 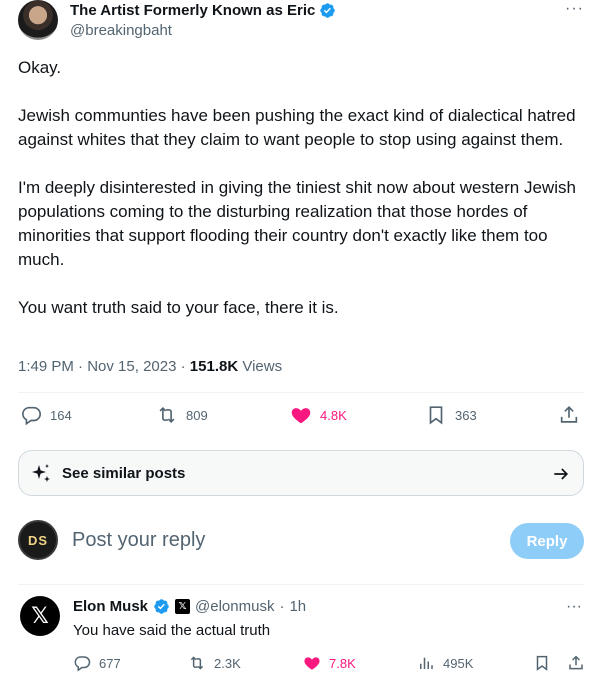 I want to click on repost-action: 809, so click(x=182, y=415).